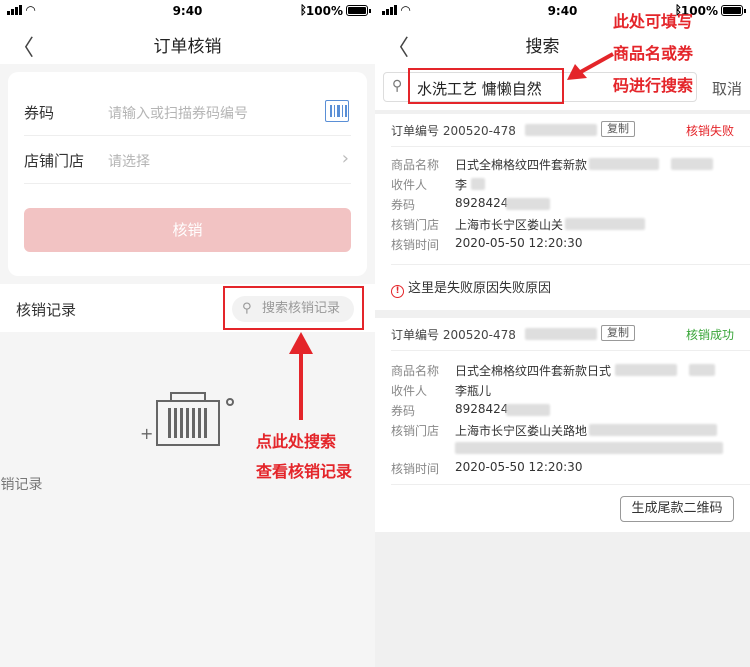  I want to click on generate-qr-button: 生成尾款二维码, so click(677, 509).